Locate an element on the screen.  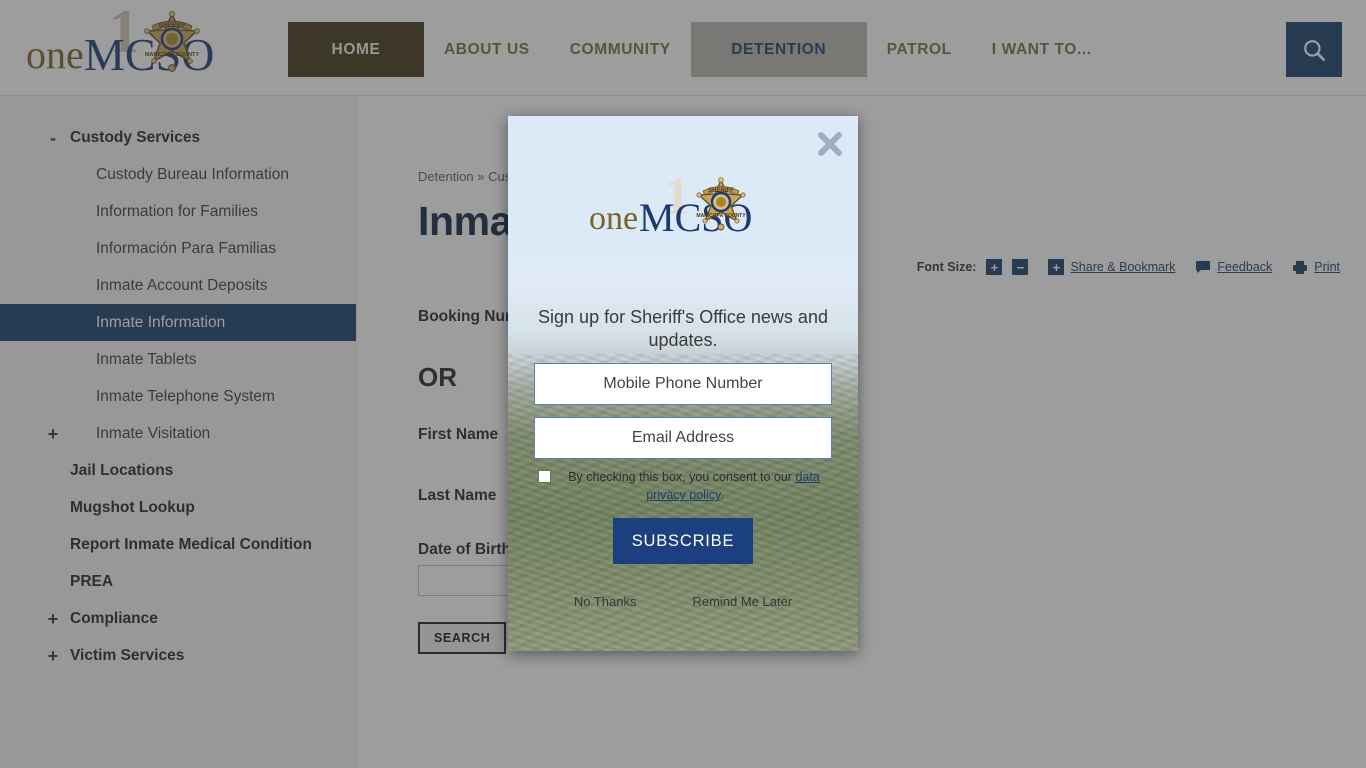
svg-text: MARICOPA COUNTY is located at coordinates (721, 216).